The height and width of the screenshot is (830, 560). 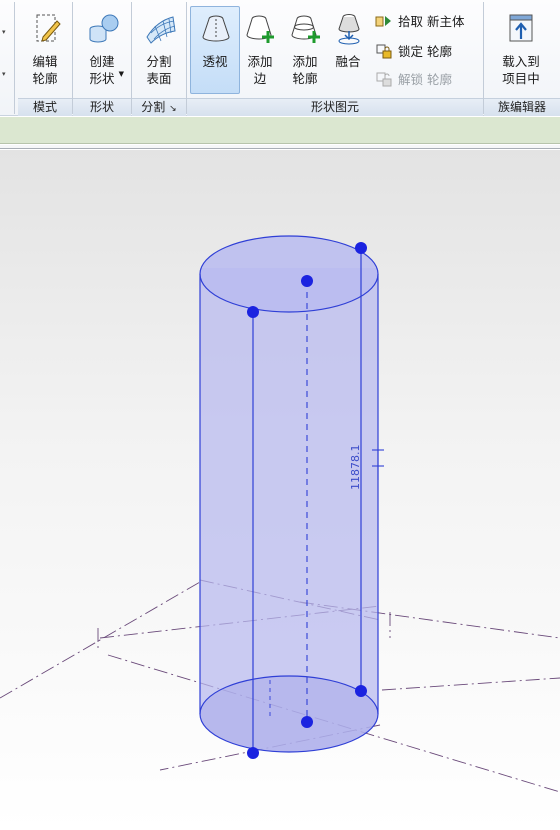 What do you see at coordinates (260, 50) in the screenshot?
I see `add-edge-button: 添加边` at bounding box center [260, 50].